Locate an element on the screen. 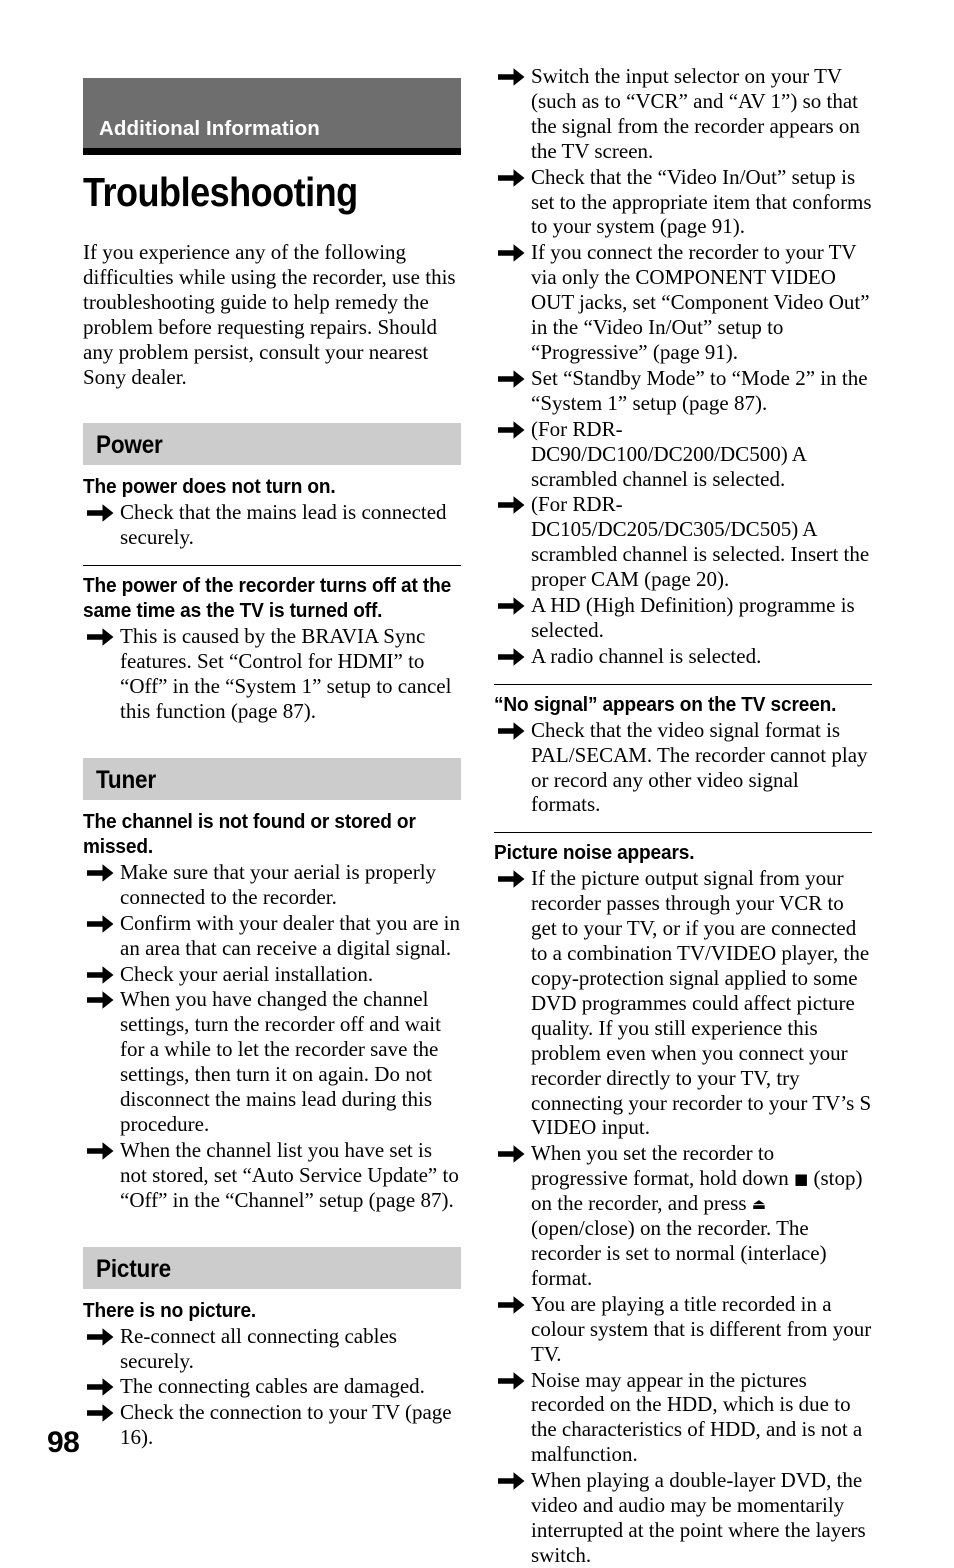  chapter-rule is located at coordinates (272, 151).